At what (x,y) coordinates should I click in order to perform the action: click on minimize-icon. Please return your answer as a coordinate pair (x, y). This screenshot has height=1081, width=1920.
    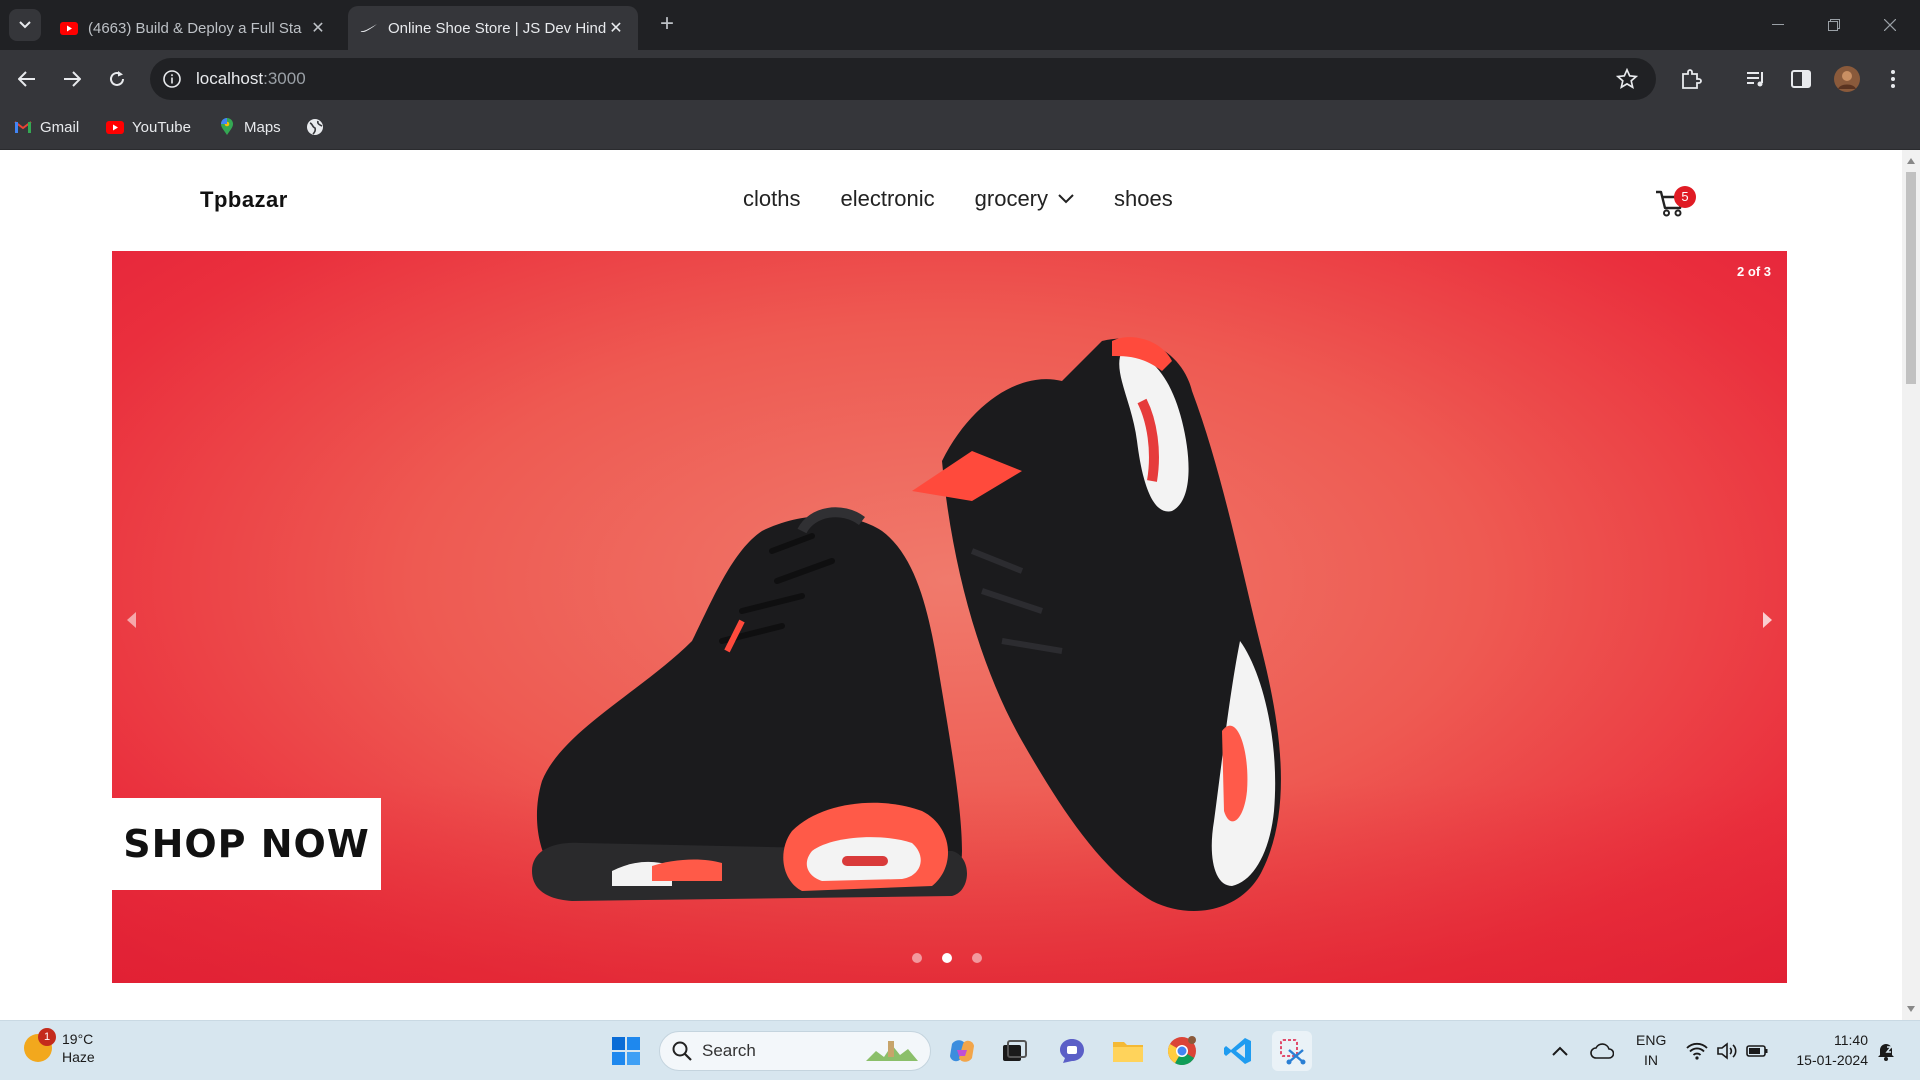
    Looking at the image, I should click on (1778, 24).